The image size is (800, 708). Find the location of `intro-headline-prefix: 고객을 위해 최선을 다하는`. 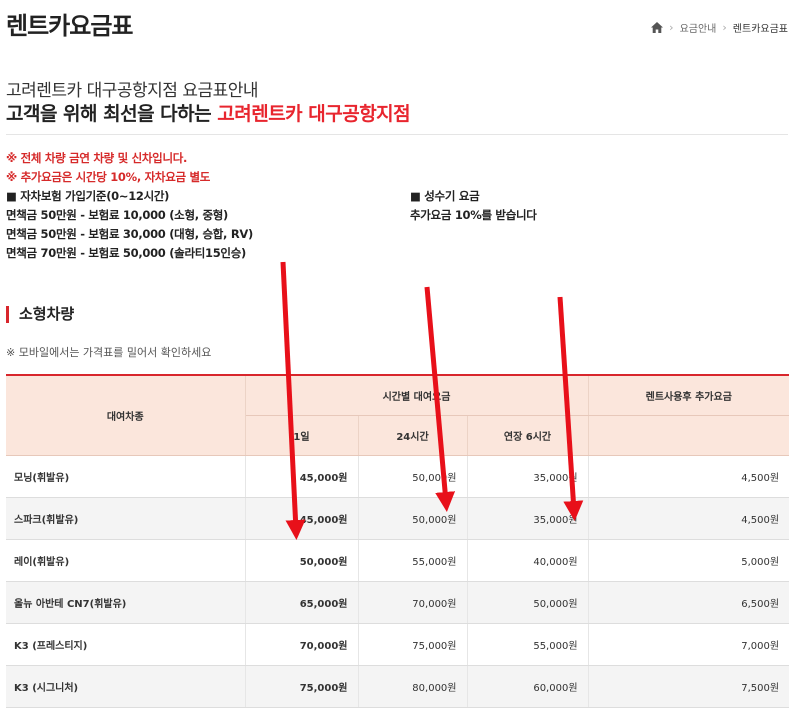

intro-headline-prefix: 고객을 위해 최선을 다하는 is located at coordinates (112, 114).